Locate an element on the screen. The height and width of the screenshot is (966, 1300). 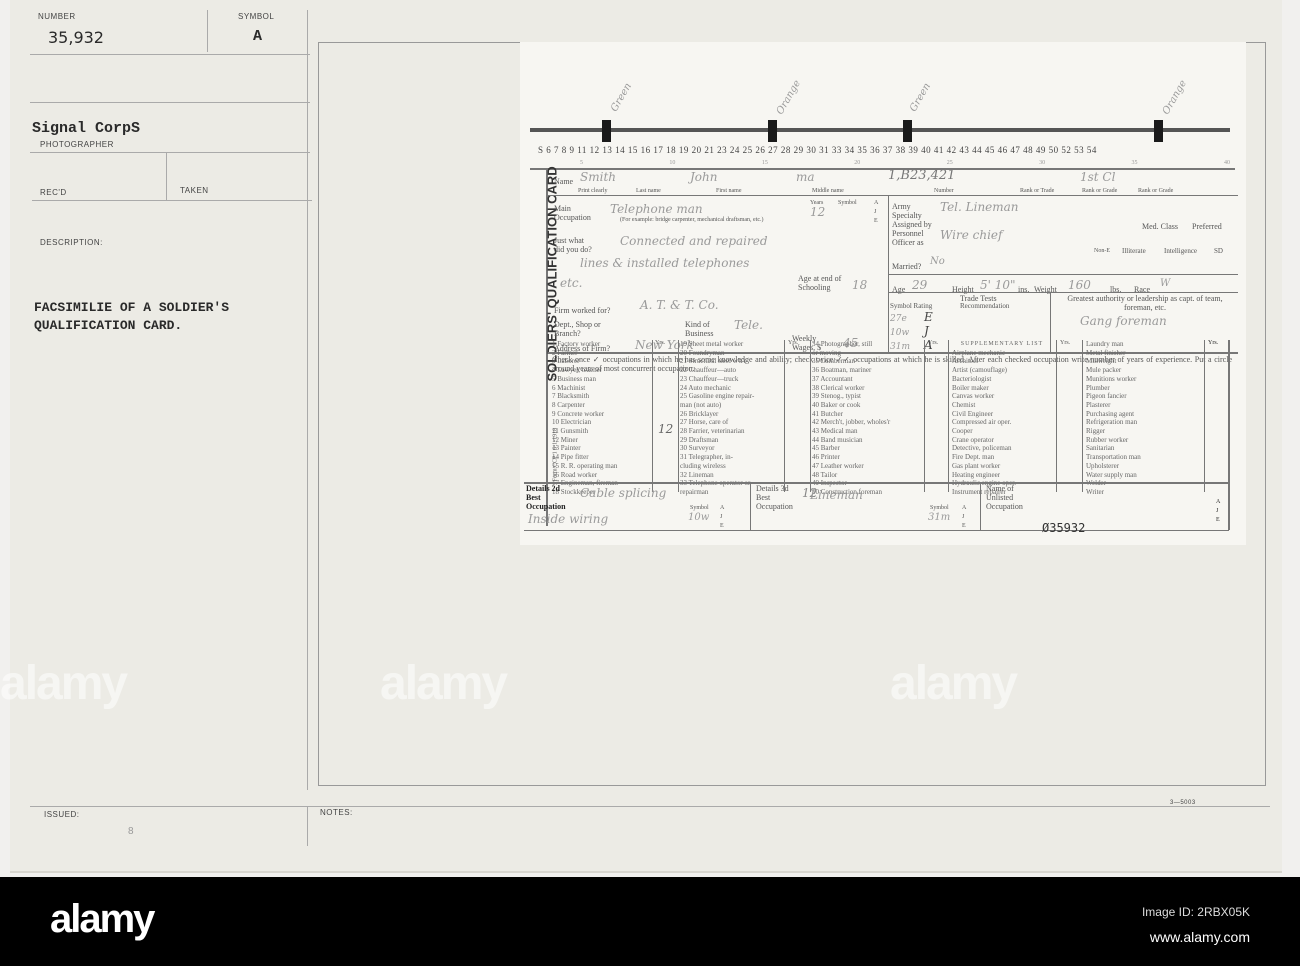
recd-label: REC'D is located at coordinates (53, 192).